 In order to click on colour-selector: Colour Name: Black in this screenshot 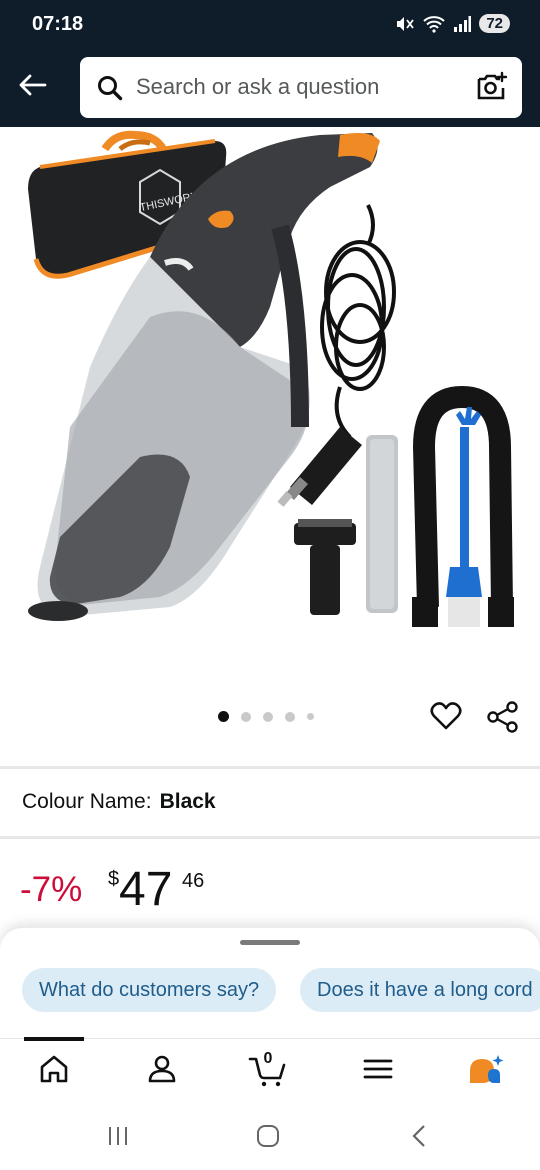, I will do `click(119, 802)`.